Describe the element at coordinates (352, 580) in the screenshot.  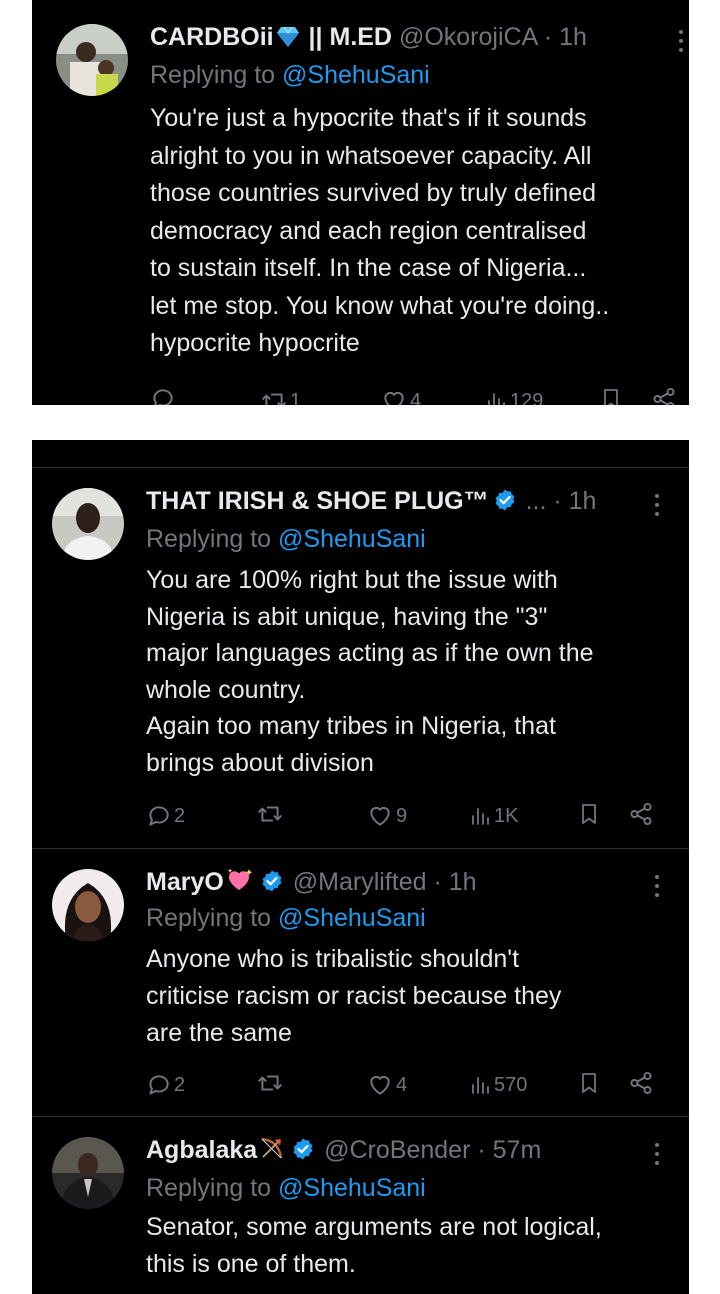
I see `tweet-text-line: You are 100% right but the issue with` at that location.